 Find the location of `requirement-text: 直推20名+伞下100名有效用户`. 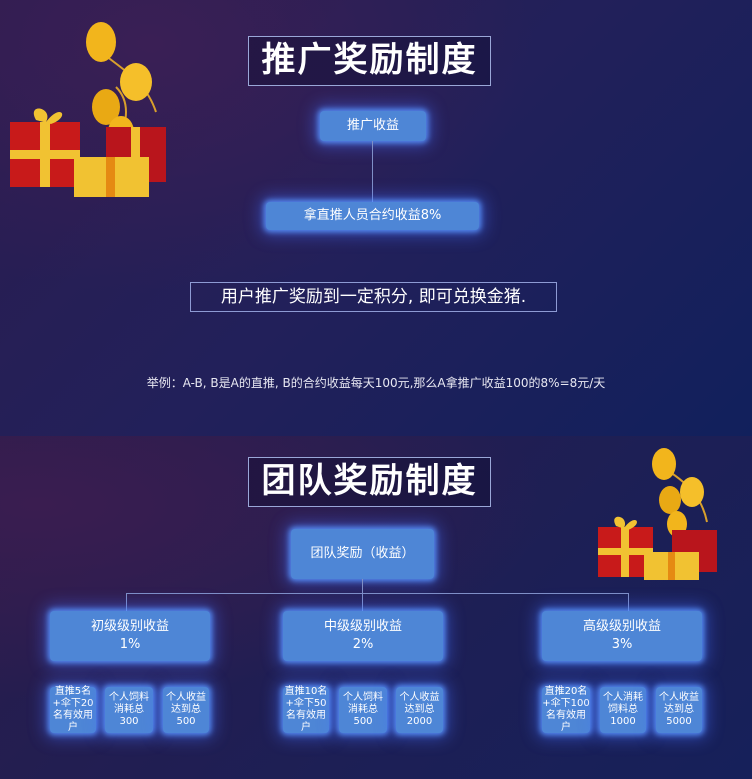

requirement-text: 直推20名+伞下100名有效用户 is located at coordinates (566, 709).